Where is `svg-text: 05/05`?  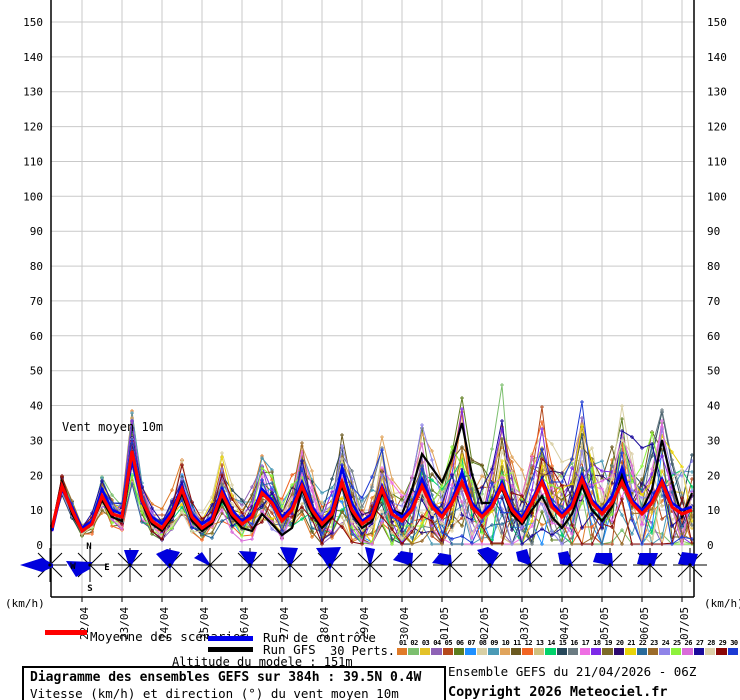 svg-text: 05/05 is located at coordinates (604, 623).